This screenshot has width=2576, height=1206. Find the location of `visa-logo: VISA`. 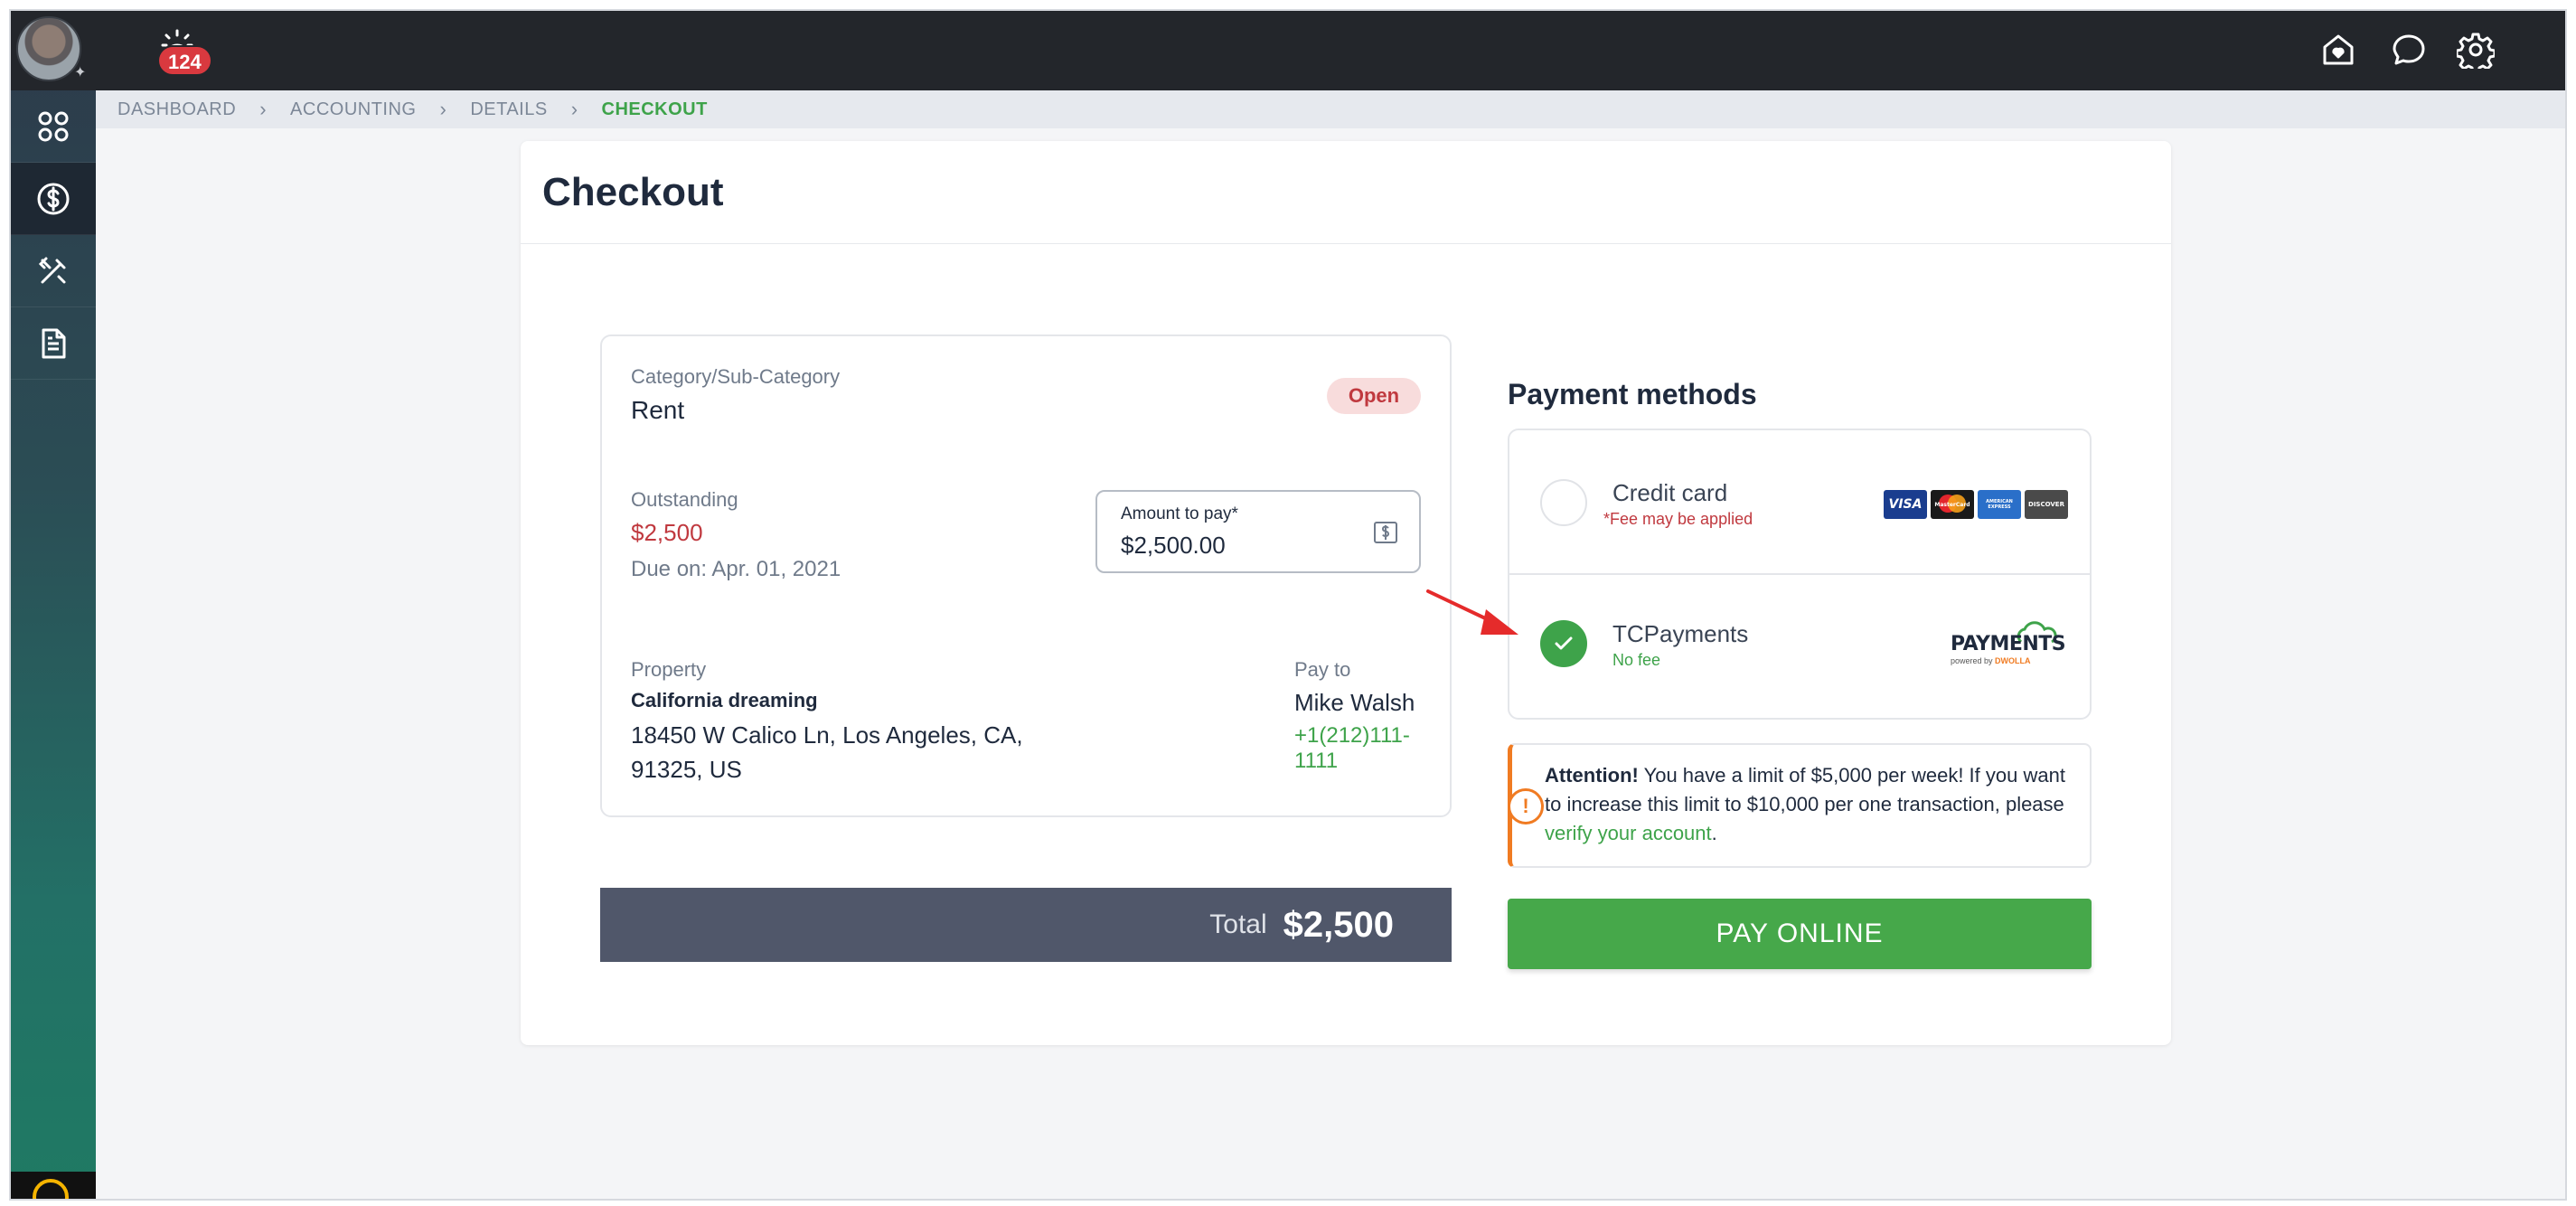

visa-logo: VISA is located at coordinates (1906, 504).